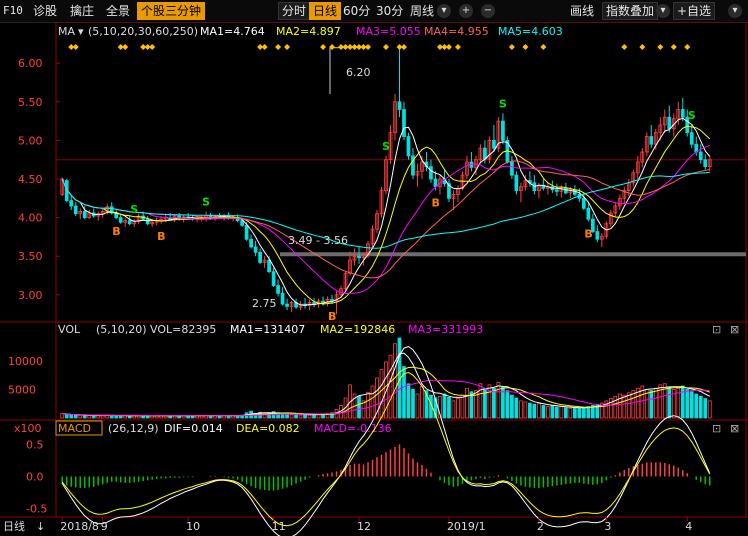  What do you see at coordinates (488, 11) in the screenshot?
I see `minus-icon: −` at bounding box center [488, 11].